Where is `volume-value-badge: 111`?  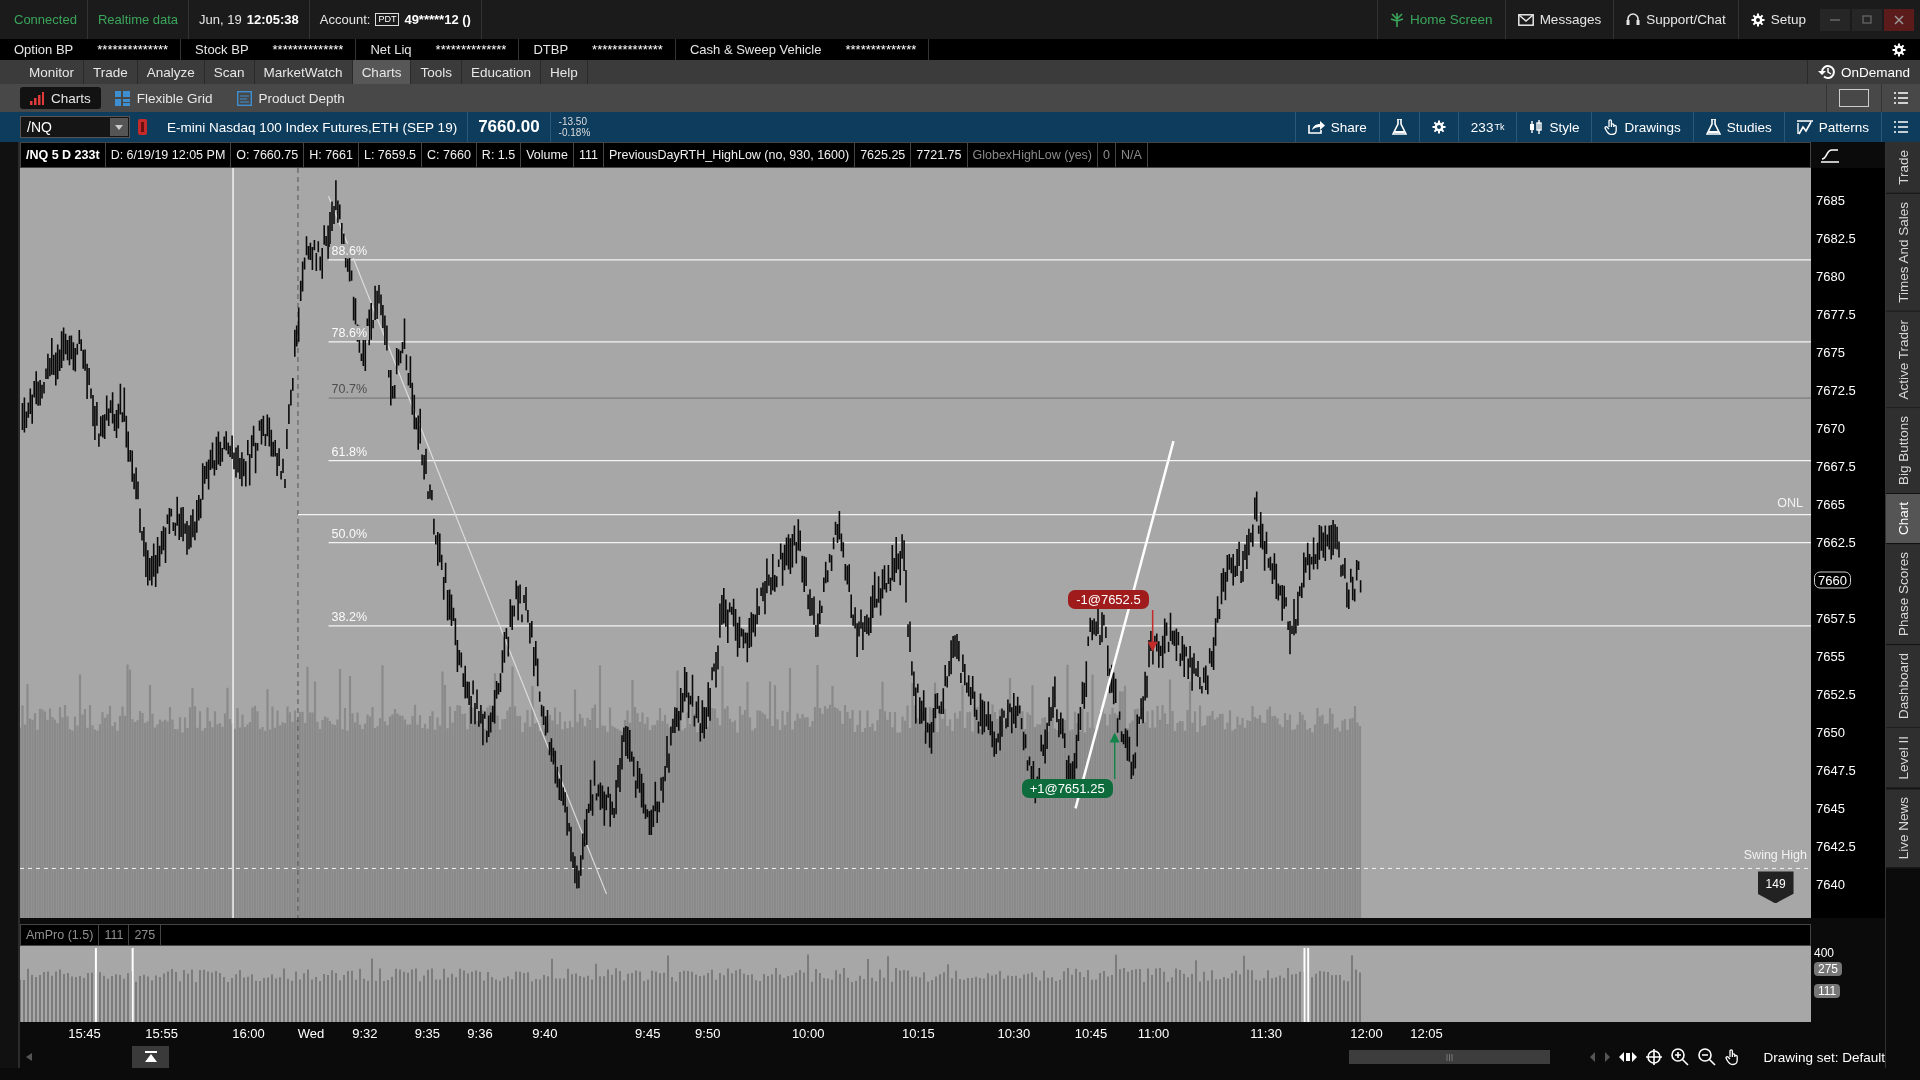 volume-value-badge: 111 is located at coordinates (1827, 991).